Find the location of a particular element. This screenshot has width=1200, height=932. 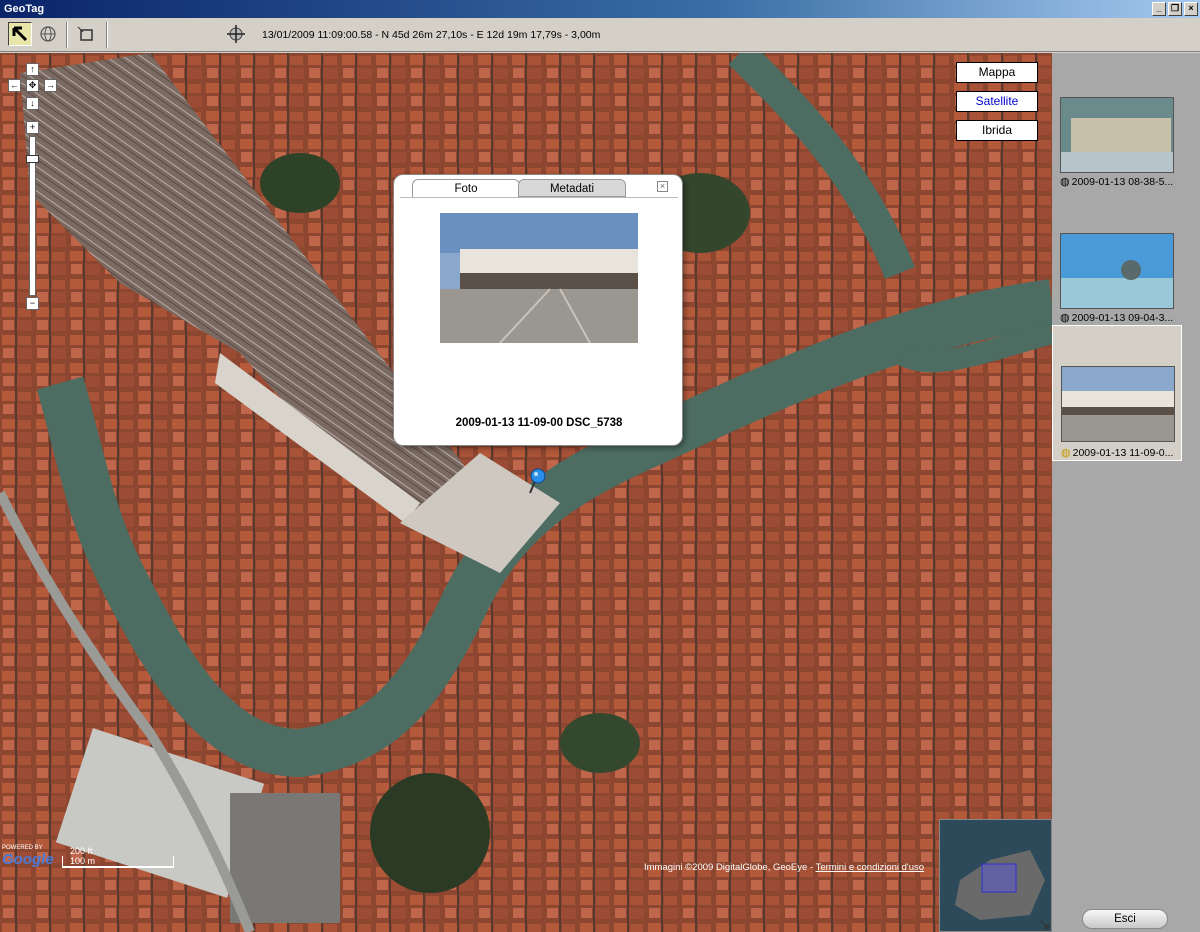

overview-viewport is located at coordinates (999, 878).